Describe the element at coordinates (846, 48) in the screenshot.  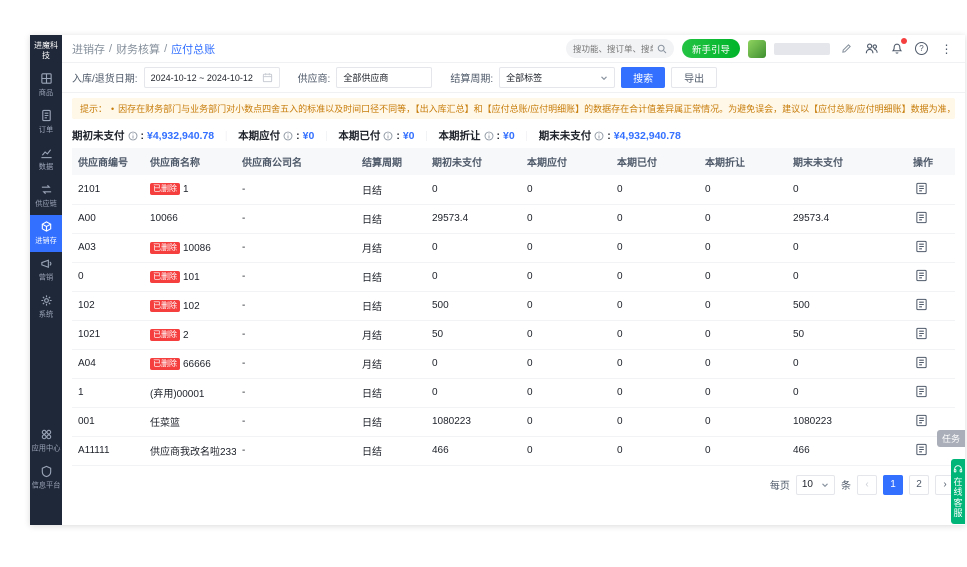
I see `edit-pencil-icon` at that location.